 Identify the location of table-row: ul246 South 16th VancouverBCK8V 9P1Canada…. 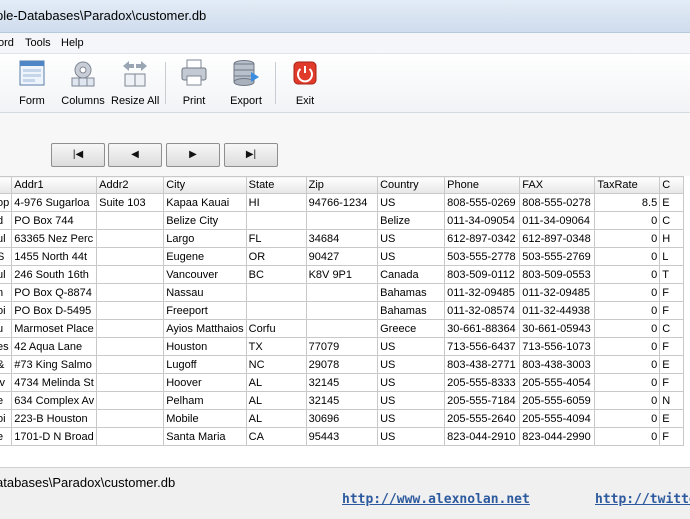
(342, 274).